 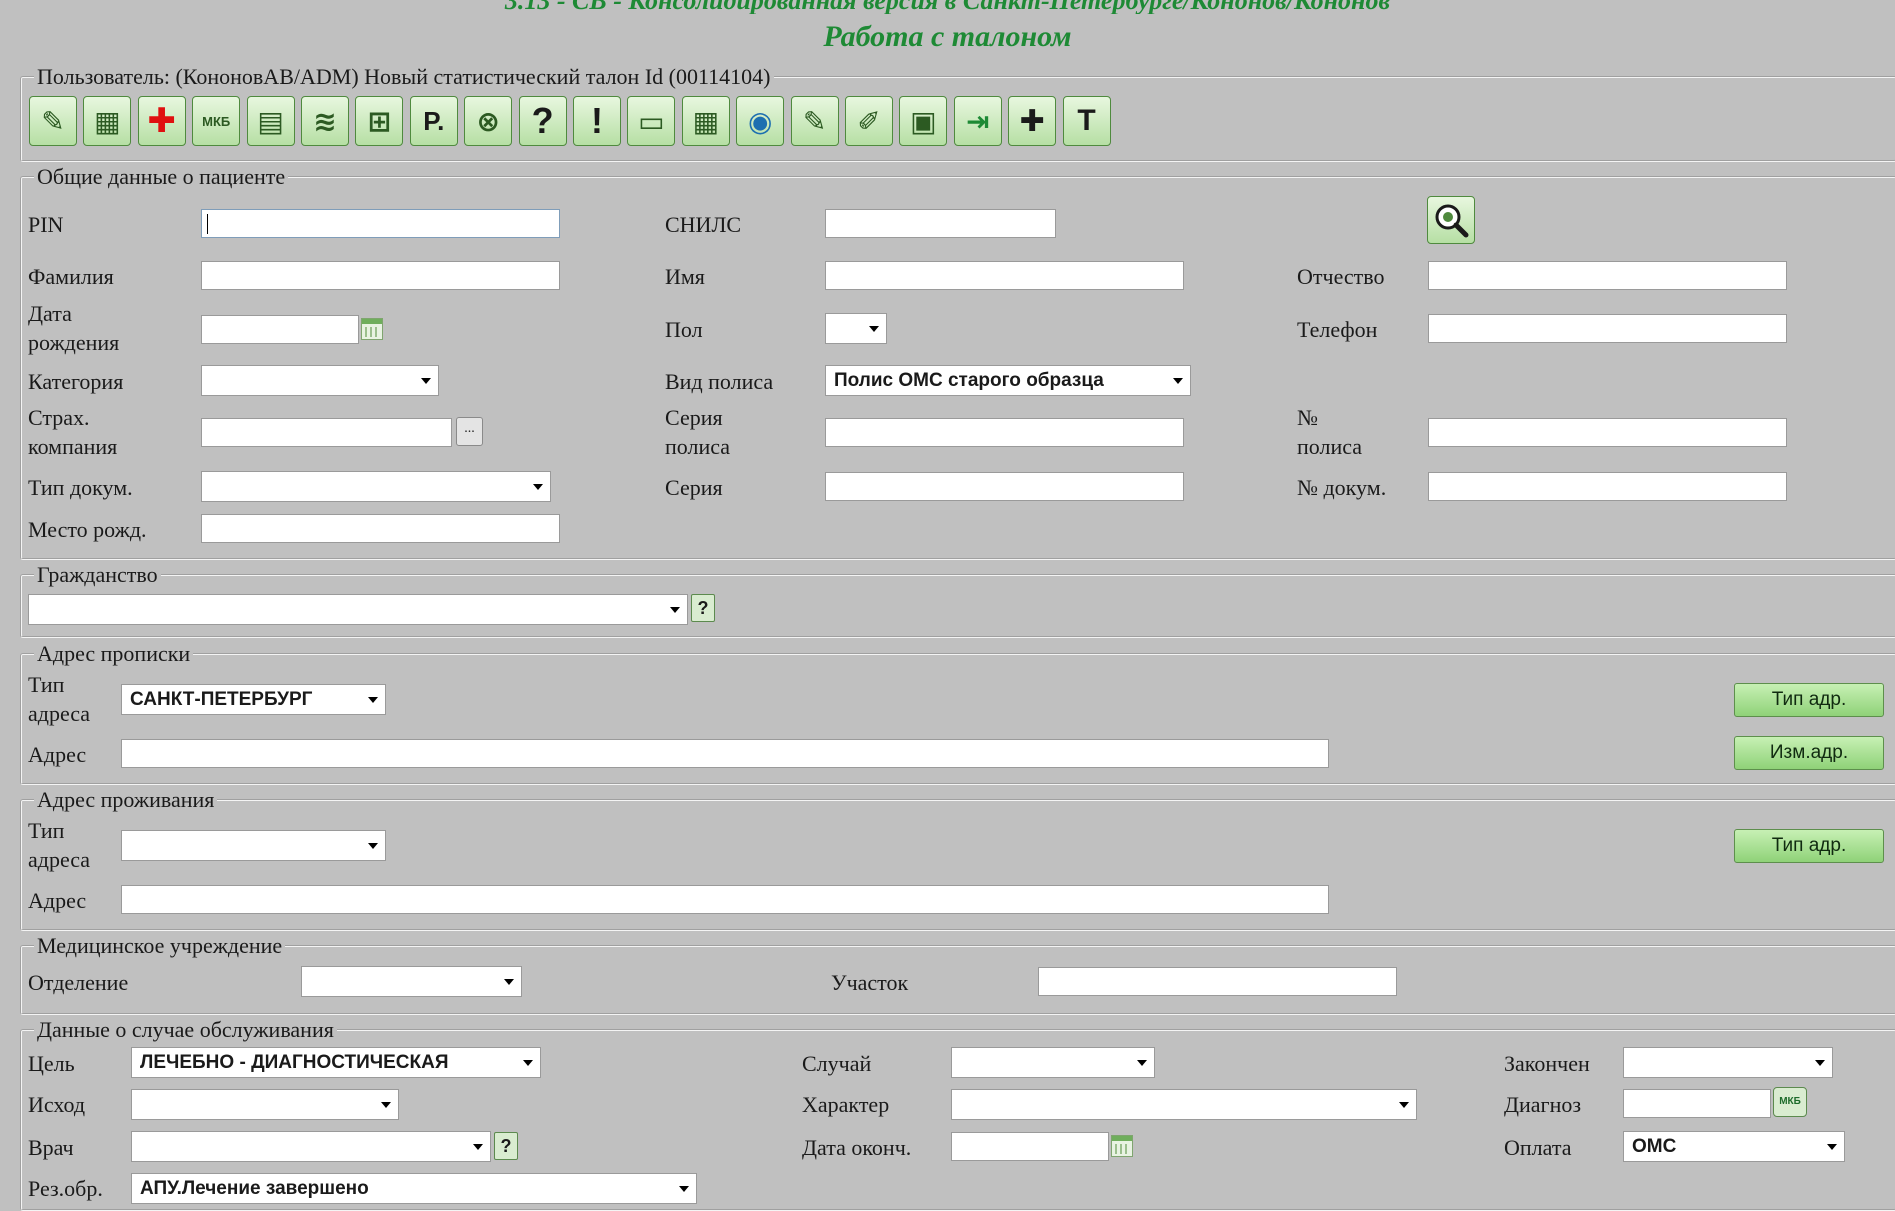 What do you see at coordinates (59, 713) in the screenshot?
I see `reg-address-type-label-line2: адреса` at bounding box center [59, 713].